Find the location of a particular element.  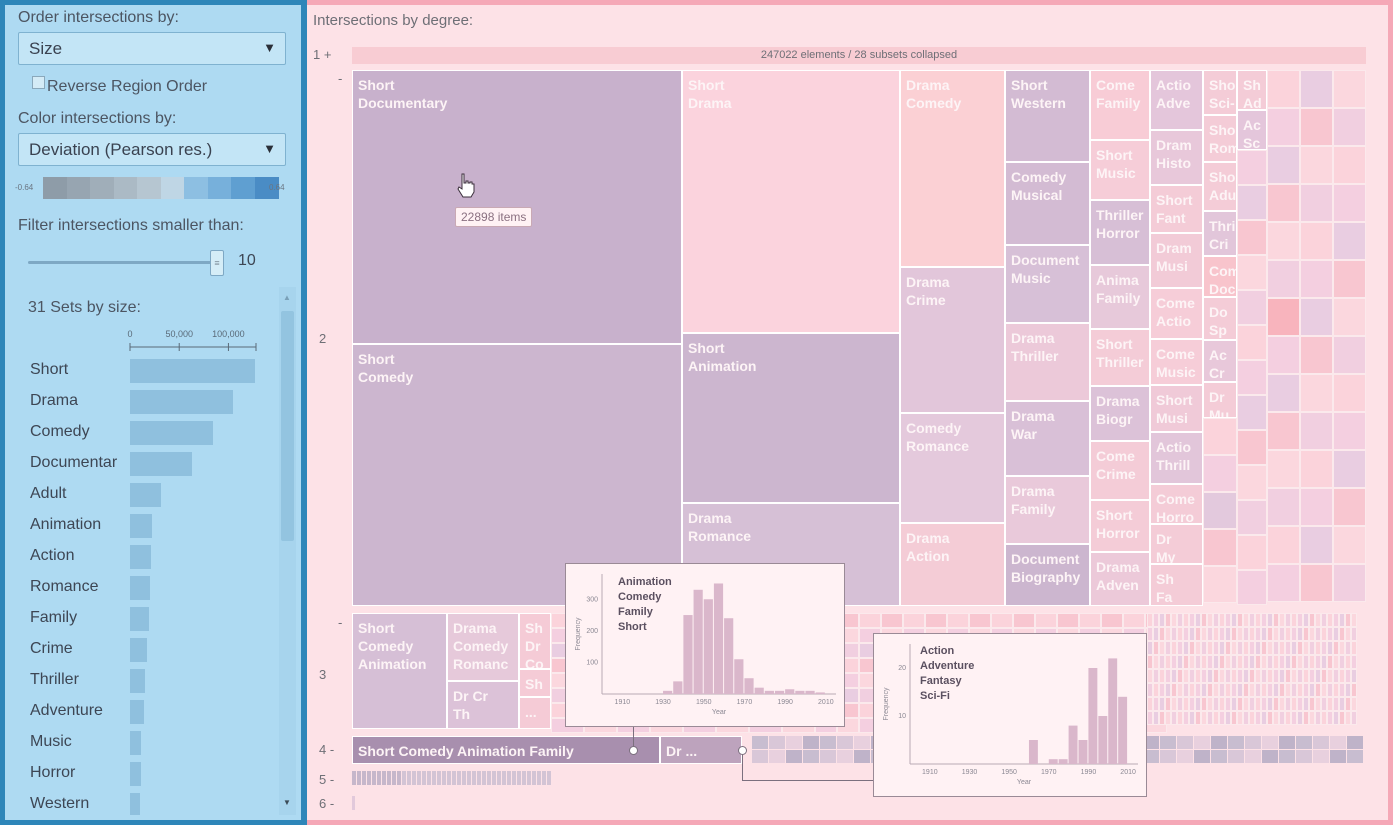

degree-6-toggle: 6 - is located at coordinates (326, 803).